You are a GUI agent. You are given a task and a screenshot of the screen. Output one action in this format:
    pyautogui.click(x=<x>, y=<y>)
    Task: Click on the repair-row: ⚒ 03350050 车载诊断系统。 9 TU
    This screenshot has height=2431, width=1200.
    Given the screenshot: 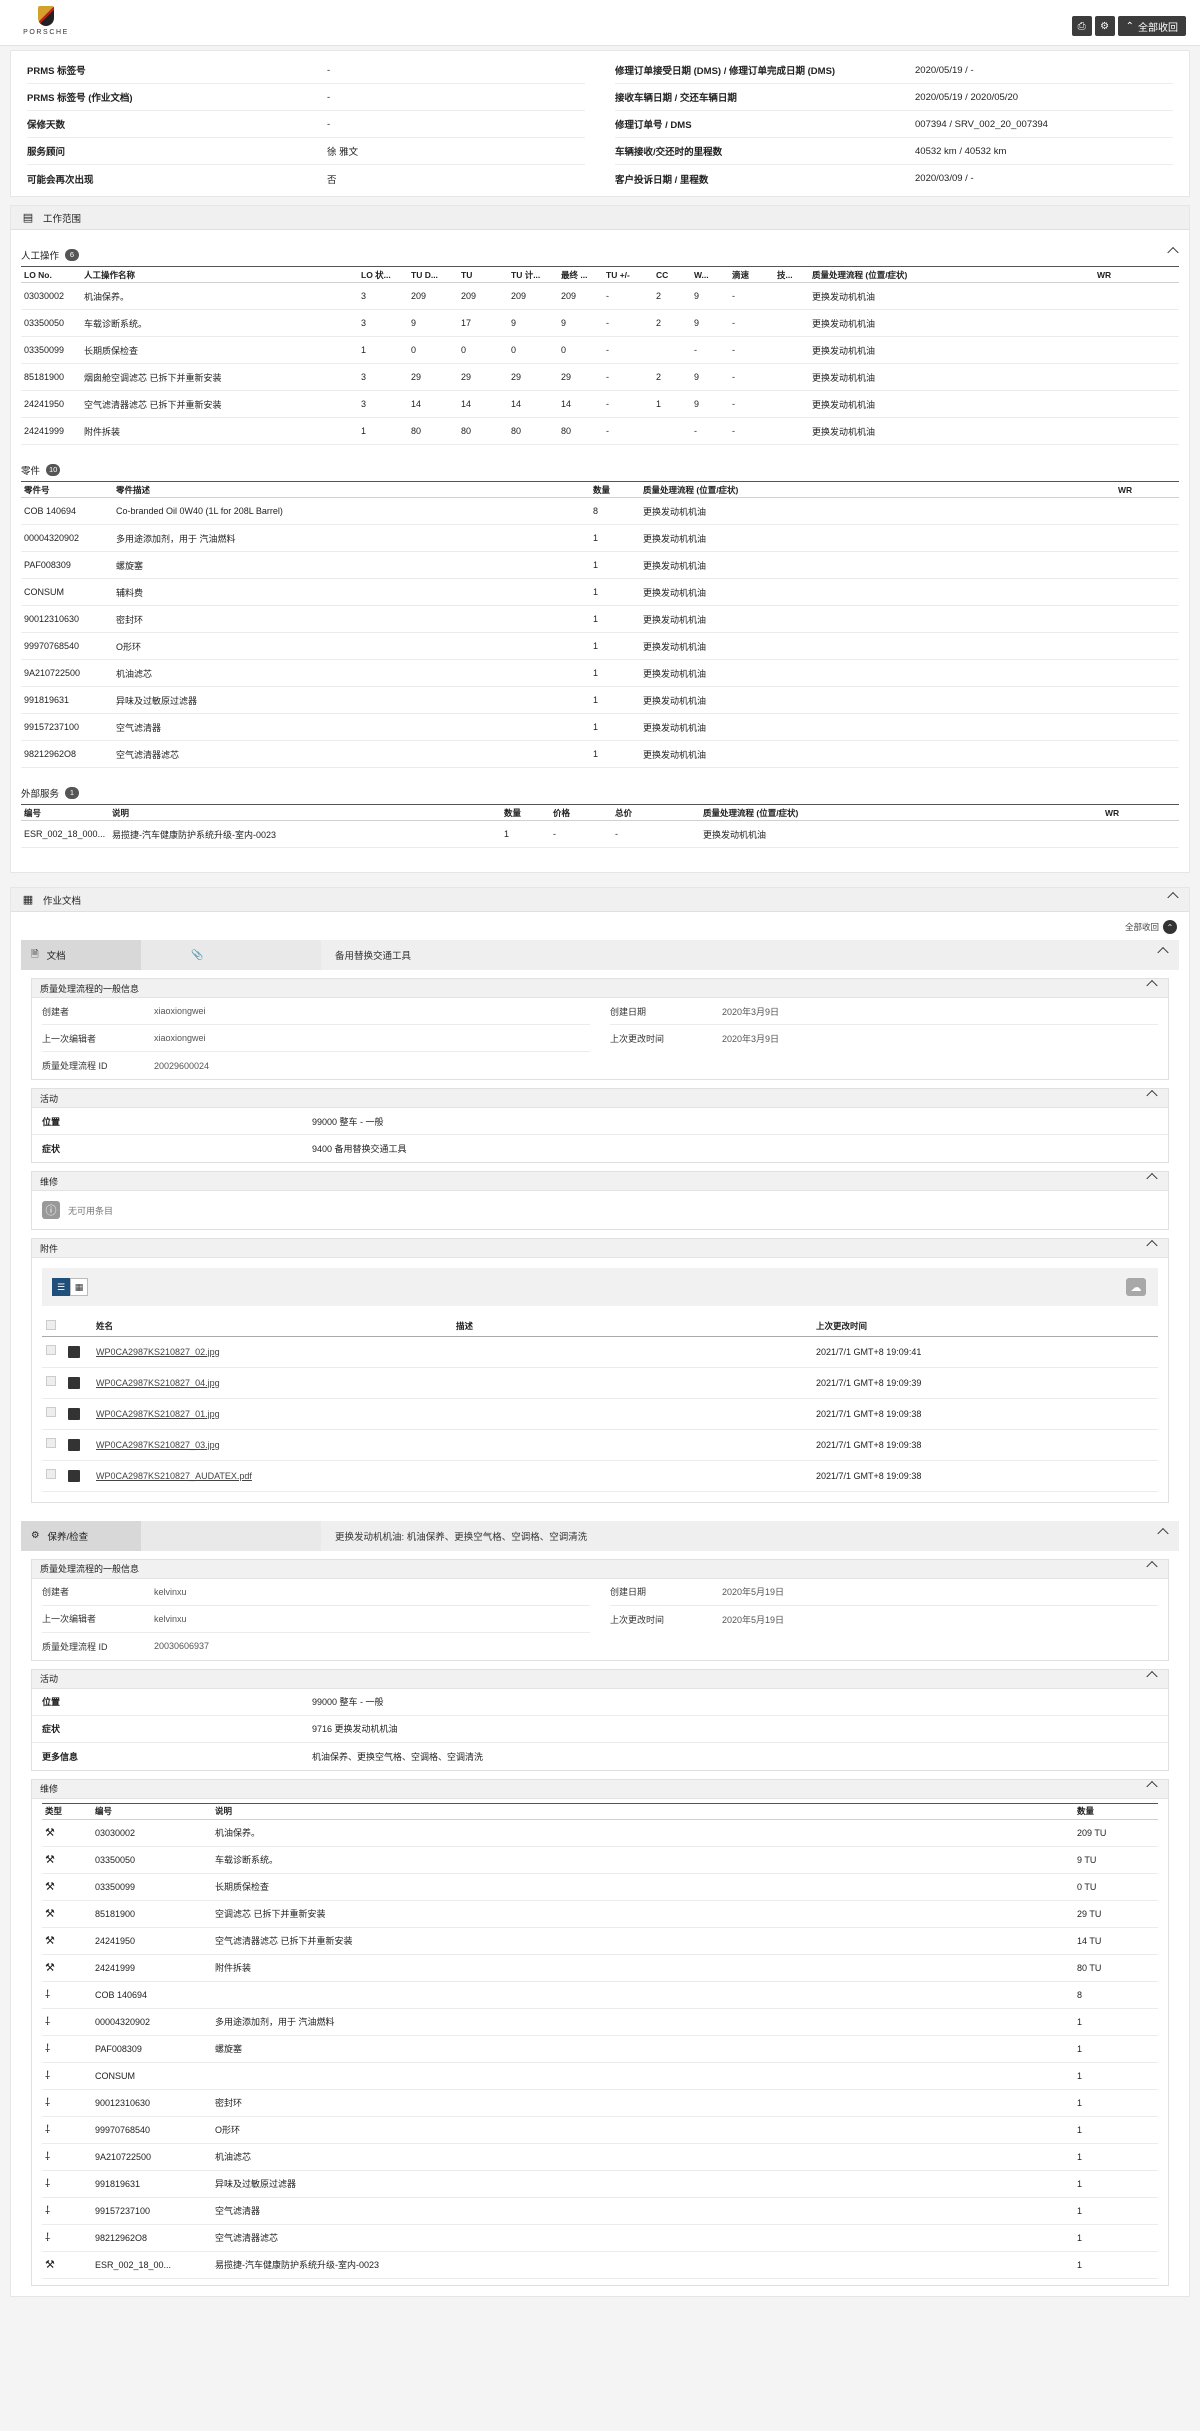 What is the action you would take?
    pyautogui.click(x=600, y=1860)
    